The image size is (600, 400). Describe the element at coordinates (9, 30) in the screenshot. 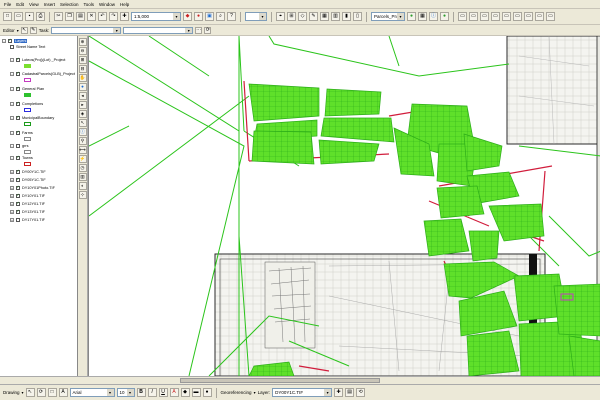

I see `editor-menu: Editor` at that location.